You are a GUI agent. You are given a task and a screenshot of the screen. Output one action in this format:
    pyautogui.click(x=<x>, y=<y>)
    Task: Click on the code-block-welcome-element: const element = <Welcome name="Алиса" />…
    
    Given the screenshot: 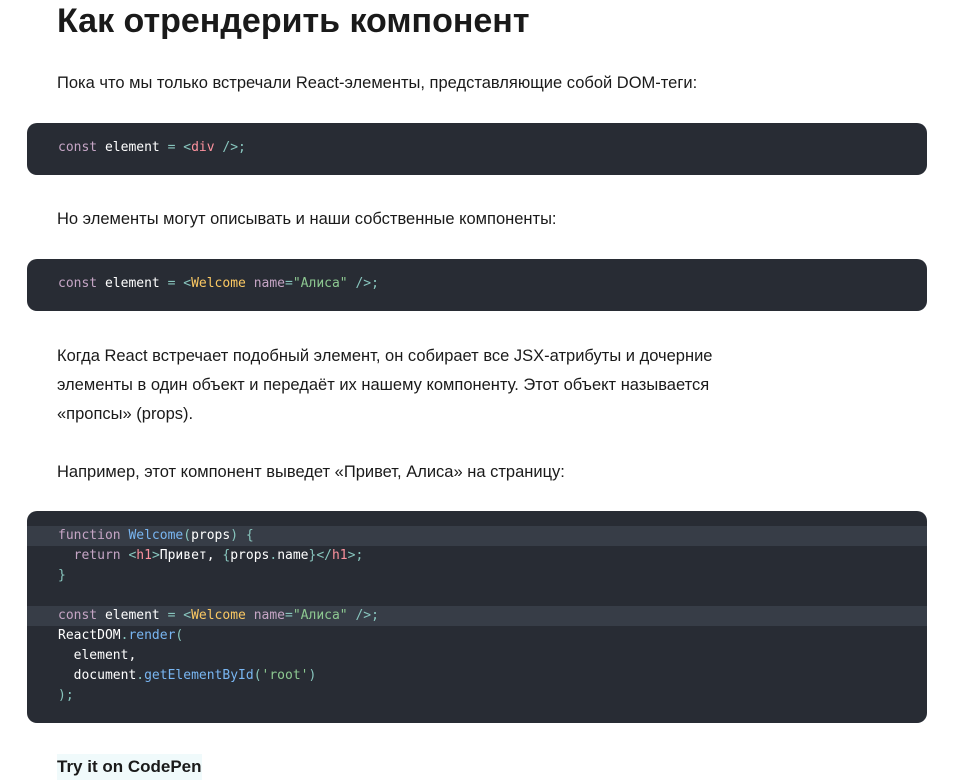 What is the action you would take?
    pyautogui.click(x=477, y=285)
    